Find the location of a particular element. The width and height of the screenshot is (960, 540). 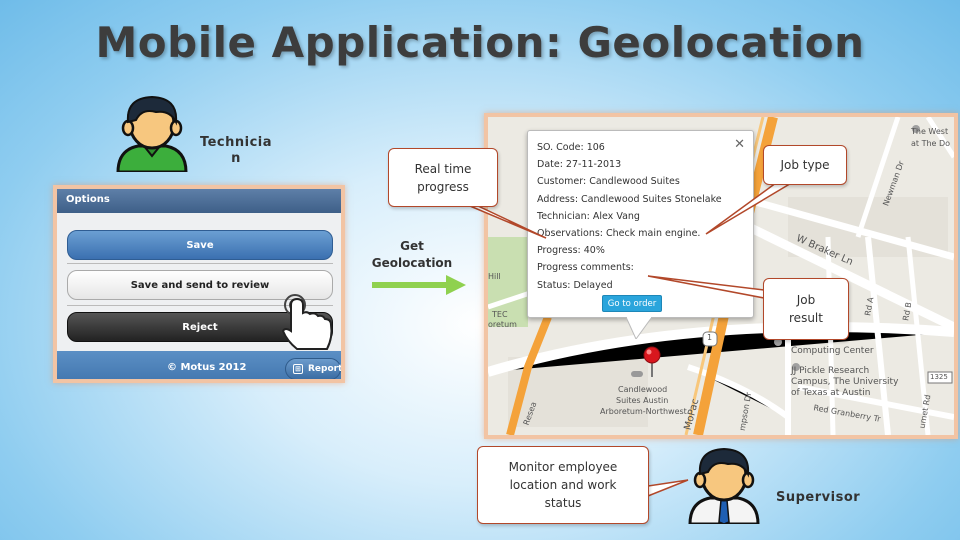

supervisor-avatar-icon is located at coordinates (724, 485).